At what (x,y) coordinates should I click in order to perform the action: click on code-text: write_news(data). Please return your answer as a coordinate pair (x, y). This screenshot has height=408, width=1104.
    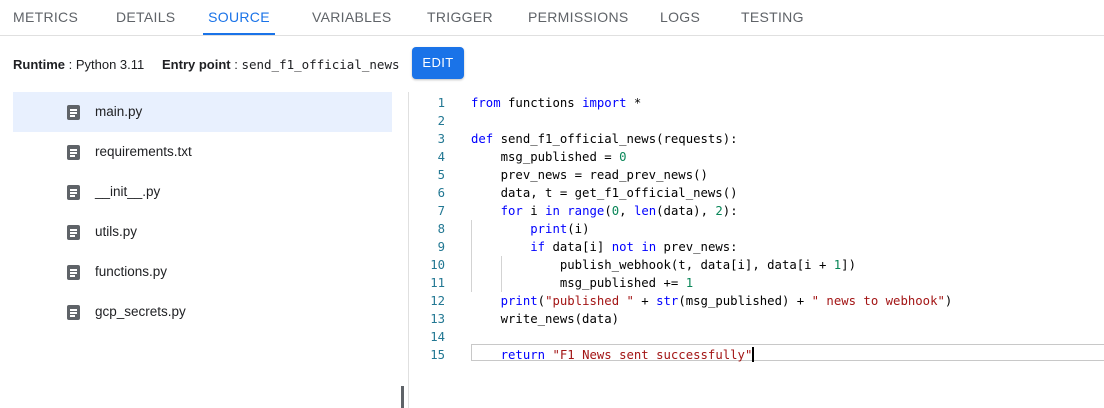
    Looking at the image, I should click on (545, 319).